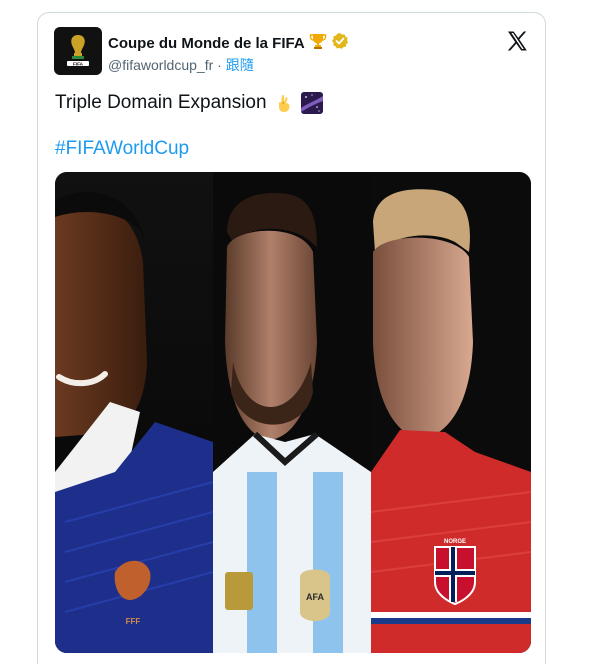  Describe the element at coordinates (78, 63) in the screenshot. I see `svg-text: FIFA` at that location.